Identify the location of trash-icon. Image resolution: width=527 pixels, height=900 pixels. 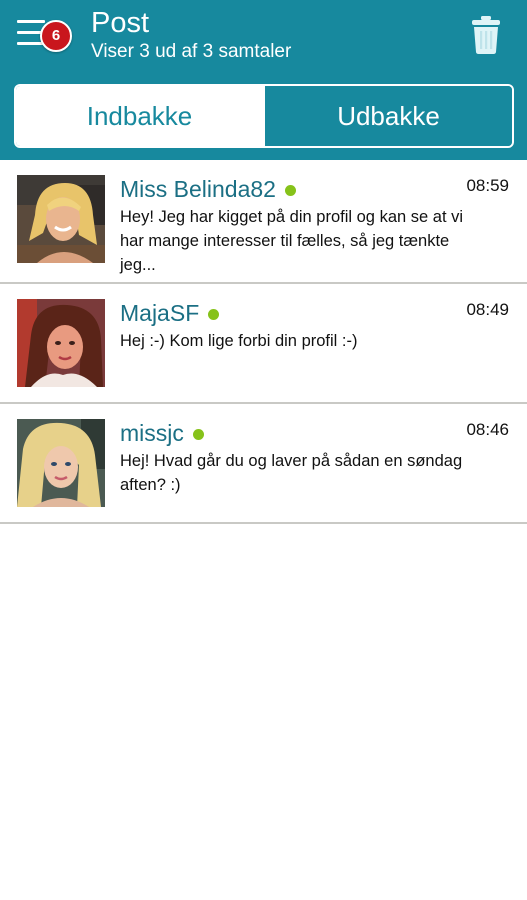
(486, 35).